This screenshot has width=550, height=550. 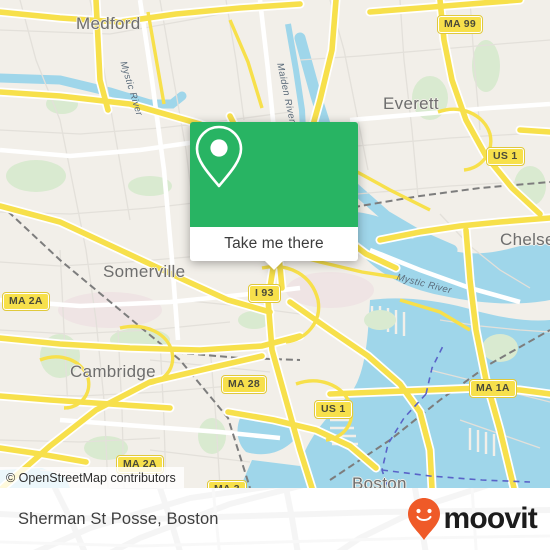 I want to click on map-label-somerville: Somerville, so click(x=144, y=271).